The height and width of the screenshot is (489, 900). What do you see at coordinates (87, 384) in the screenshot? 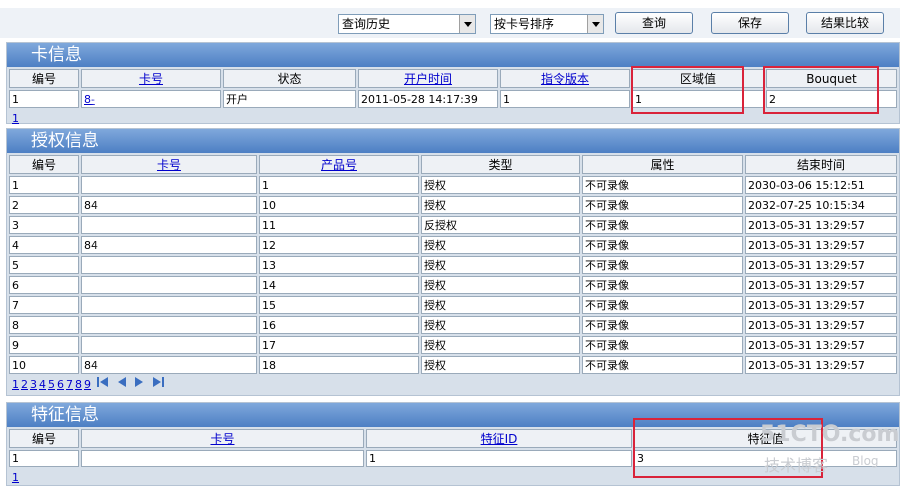
I see `page-link: 9` at bounding box center [87, 384].